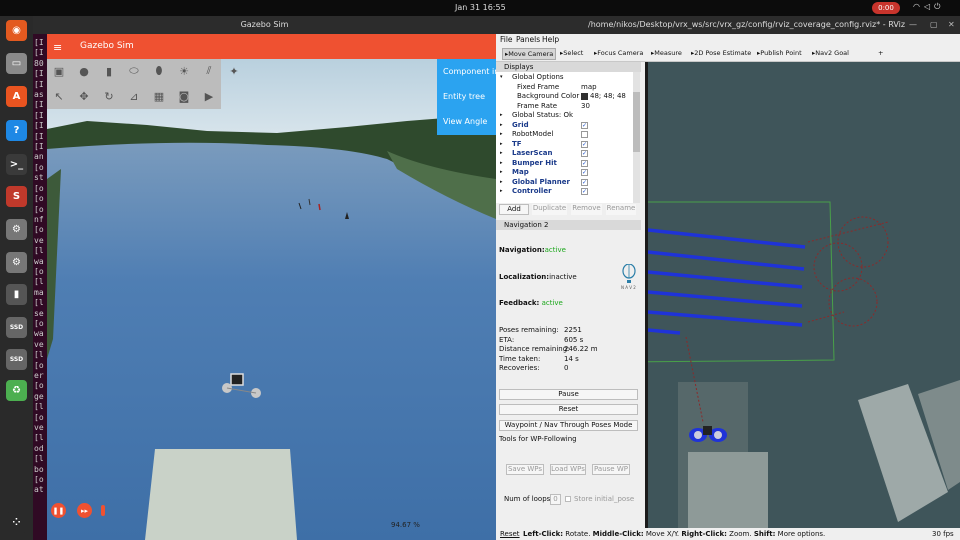  What do you see at coordinates (466, 71) in the screenshot?
I see `component-inspector-tab: Component inspector` at bounding box center [466, 71].